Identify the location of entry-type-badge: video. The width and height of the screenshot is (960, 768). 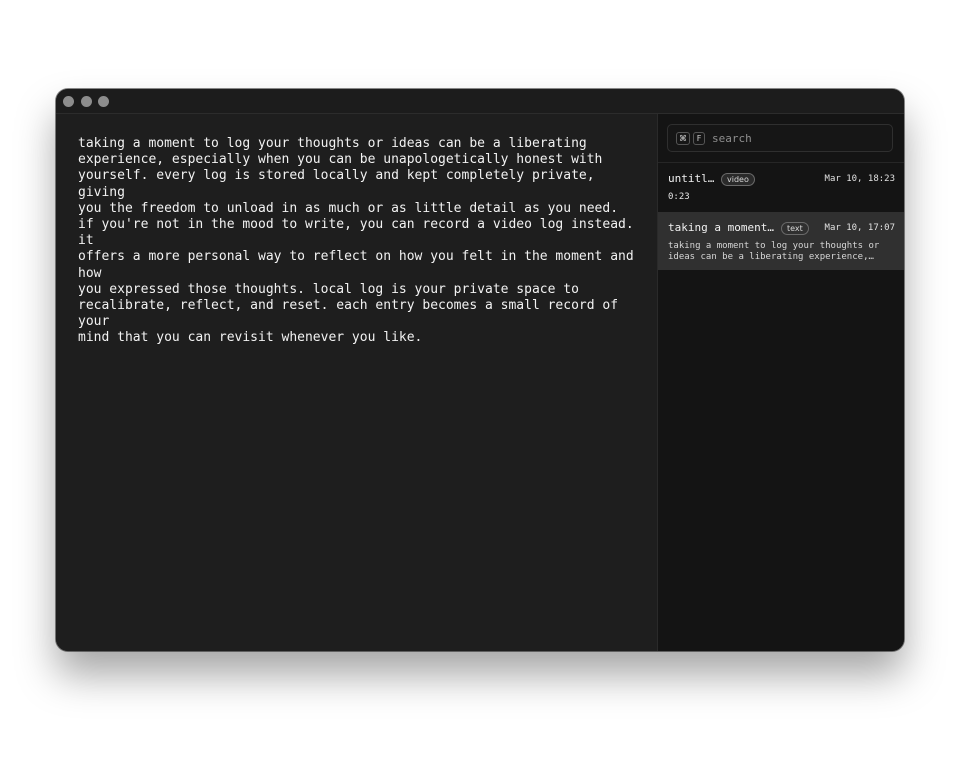
(738, 179).